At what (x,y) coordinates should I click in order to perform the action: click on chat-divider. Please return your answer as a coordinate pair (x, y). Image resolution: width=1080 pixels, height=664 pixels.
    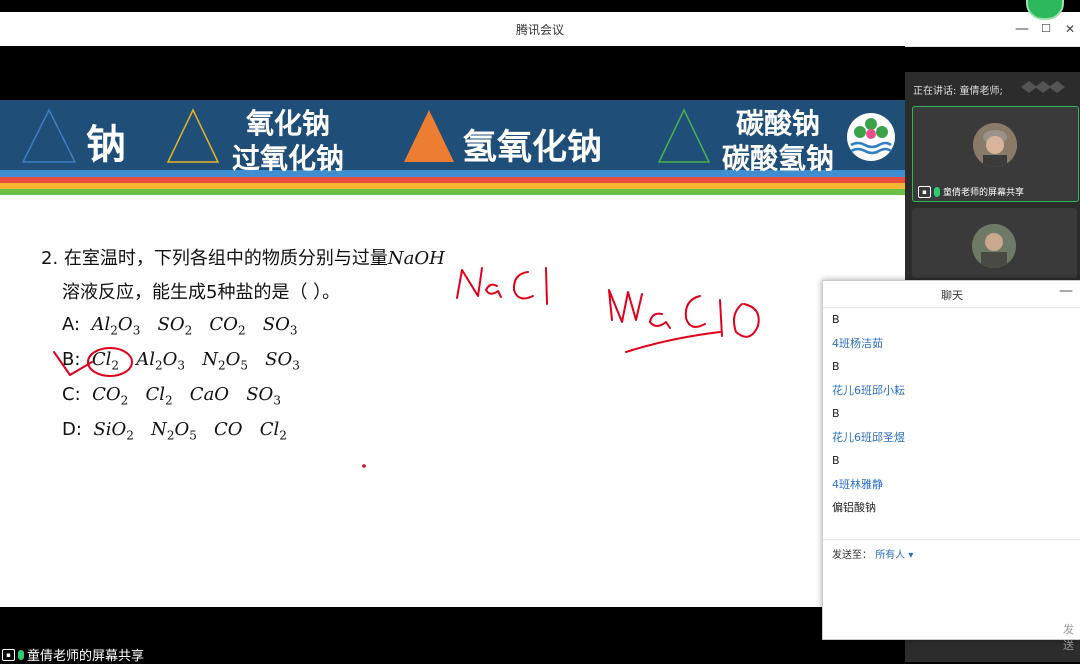
    Looking at the image, I should click on (951, 539).